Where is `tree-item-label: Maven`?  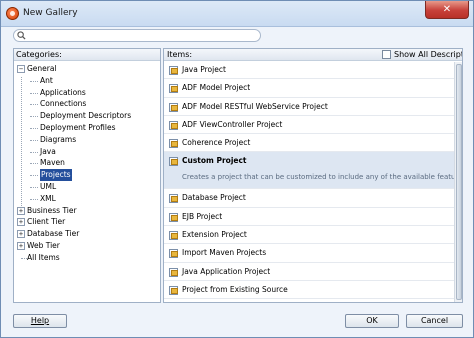 tree-item-label: Maven is located at coordinates (52, 163).